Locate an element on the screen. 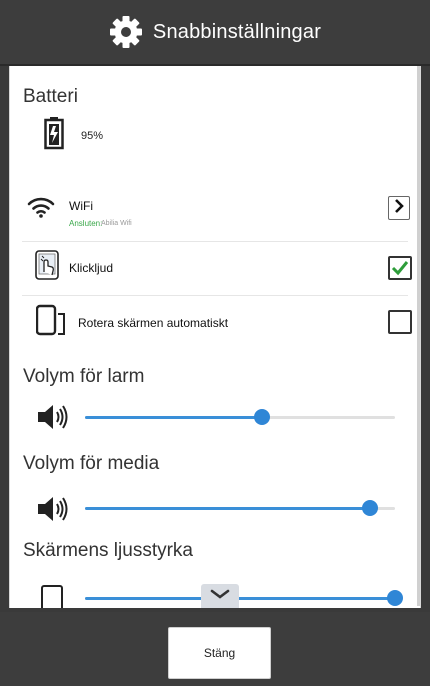  battery-level: 95% is located at coordinates (92, 136).